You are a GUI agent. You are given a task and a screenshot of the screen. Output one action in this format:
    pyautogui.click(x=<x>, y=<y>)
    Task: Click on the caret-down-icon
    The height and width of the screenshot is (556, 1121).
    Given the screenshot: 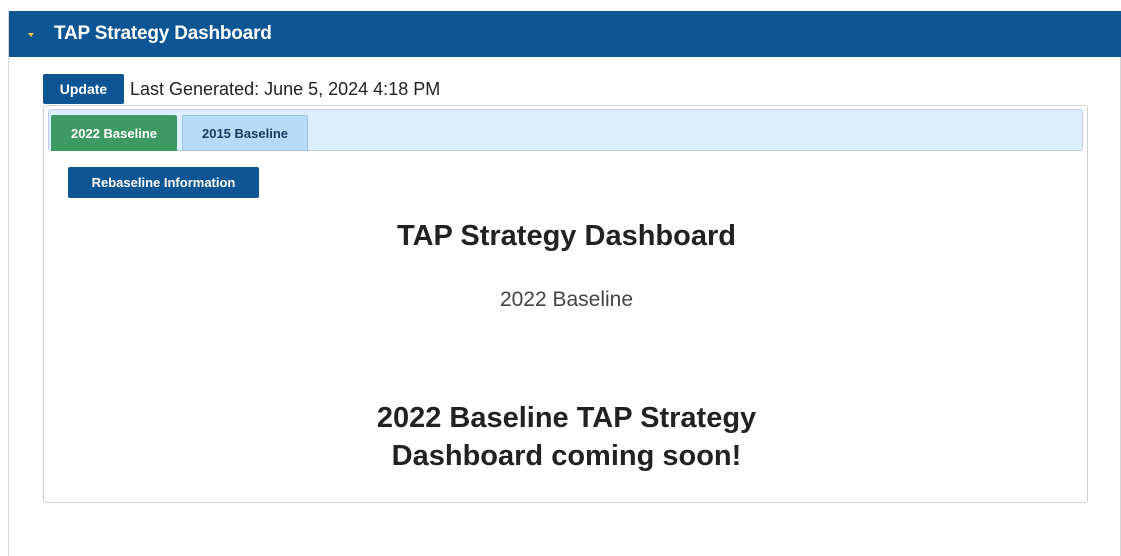 What is the action you would take?
    pyautogui.click(x=31, y=35)
    